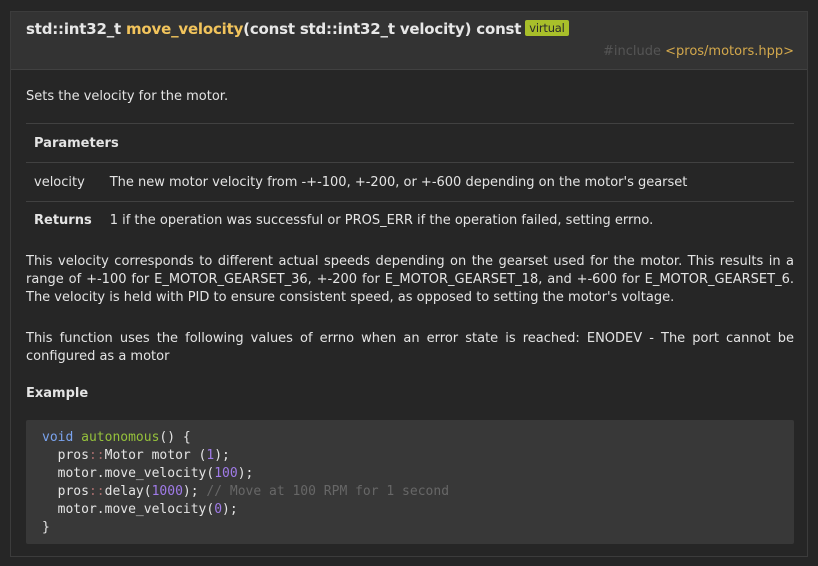 The image size is (818, 566). What do you see at coordinates (46, 527) in the screenshot?
I see `code-text: }` at bounding box center [46, 527].